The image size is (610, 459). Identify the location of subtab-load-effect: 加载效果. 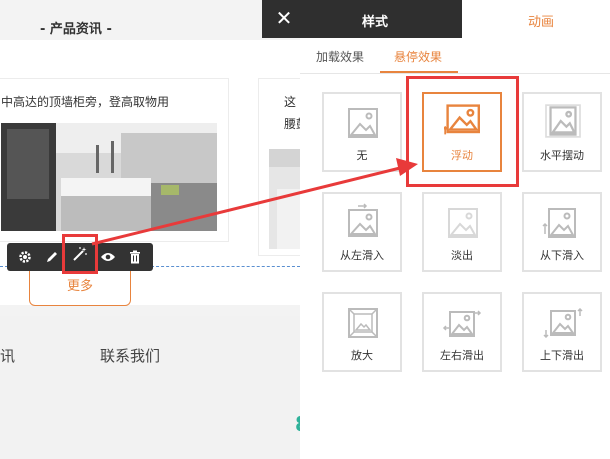
(340, 56).